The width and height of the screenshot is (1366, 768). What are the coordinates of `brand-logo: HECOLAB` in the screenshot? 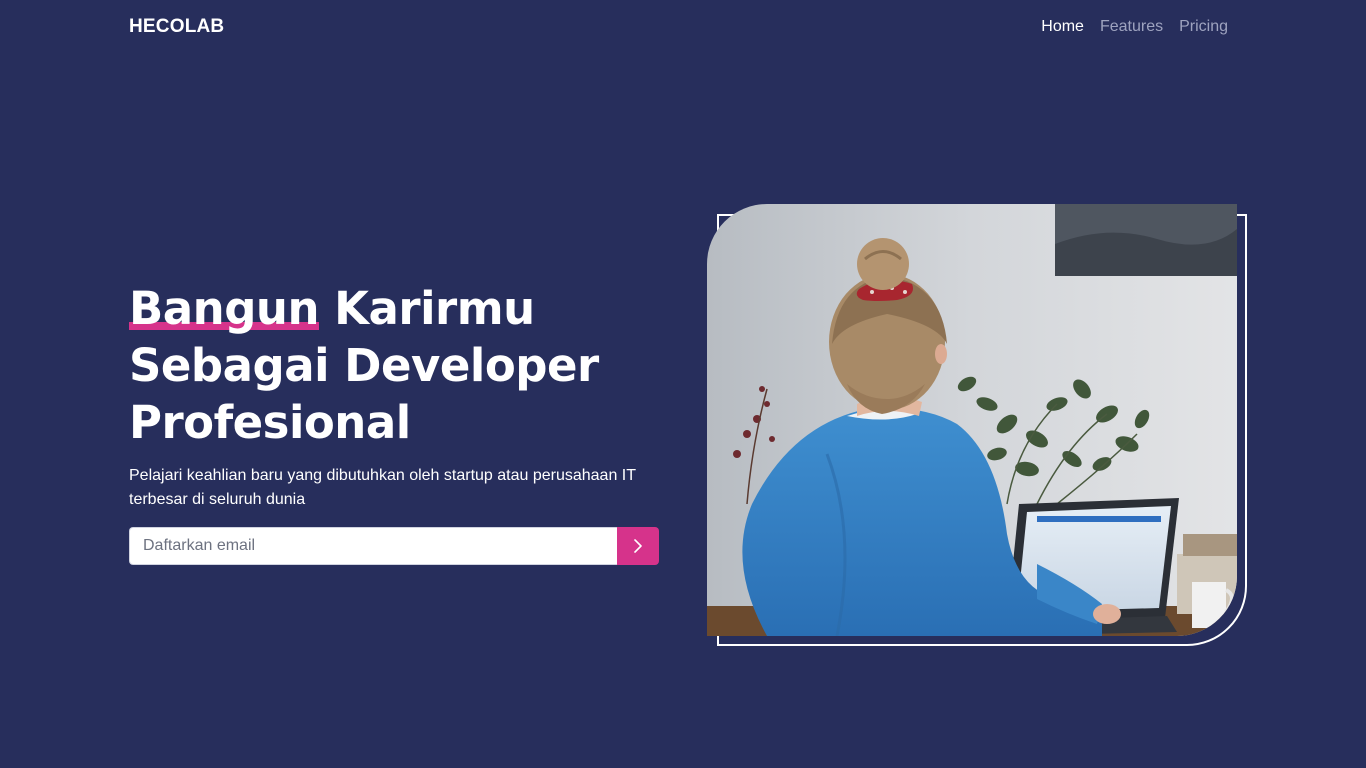 It's located at (176, 27).